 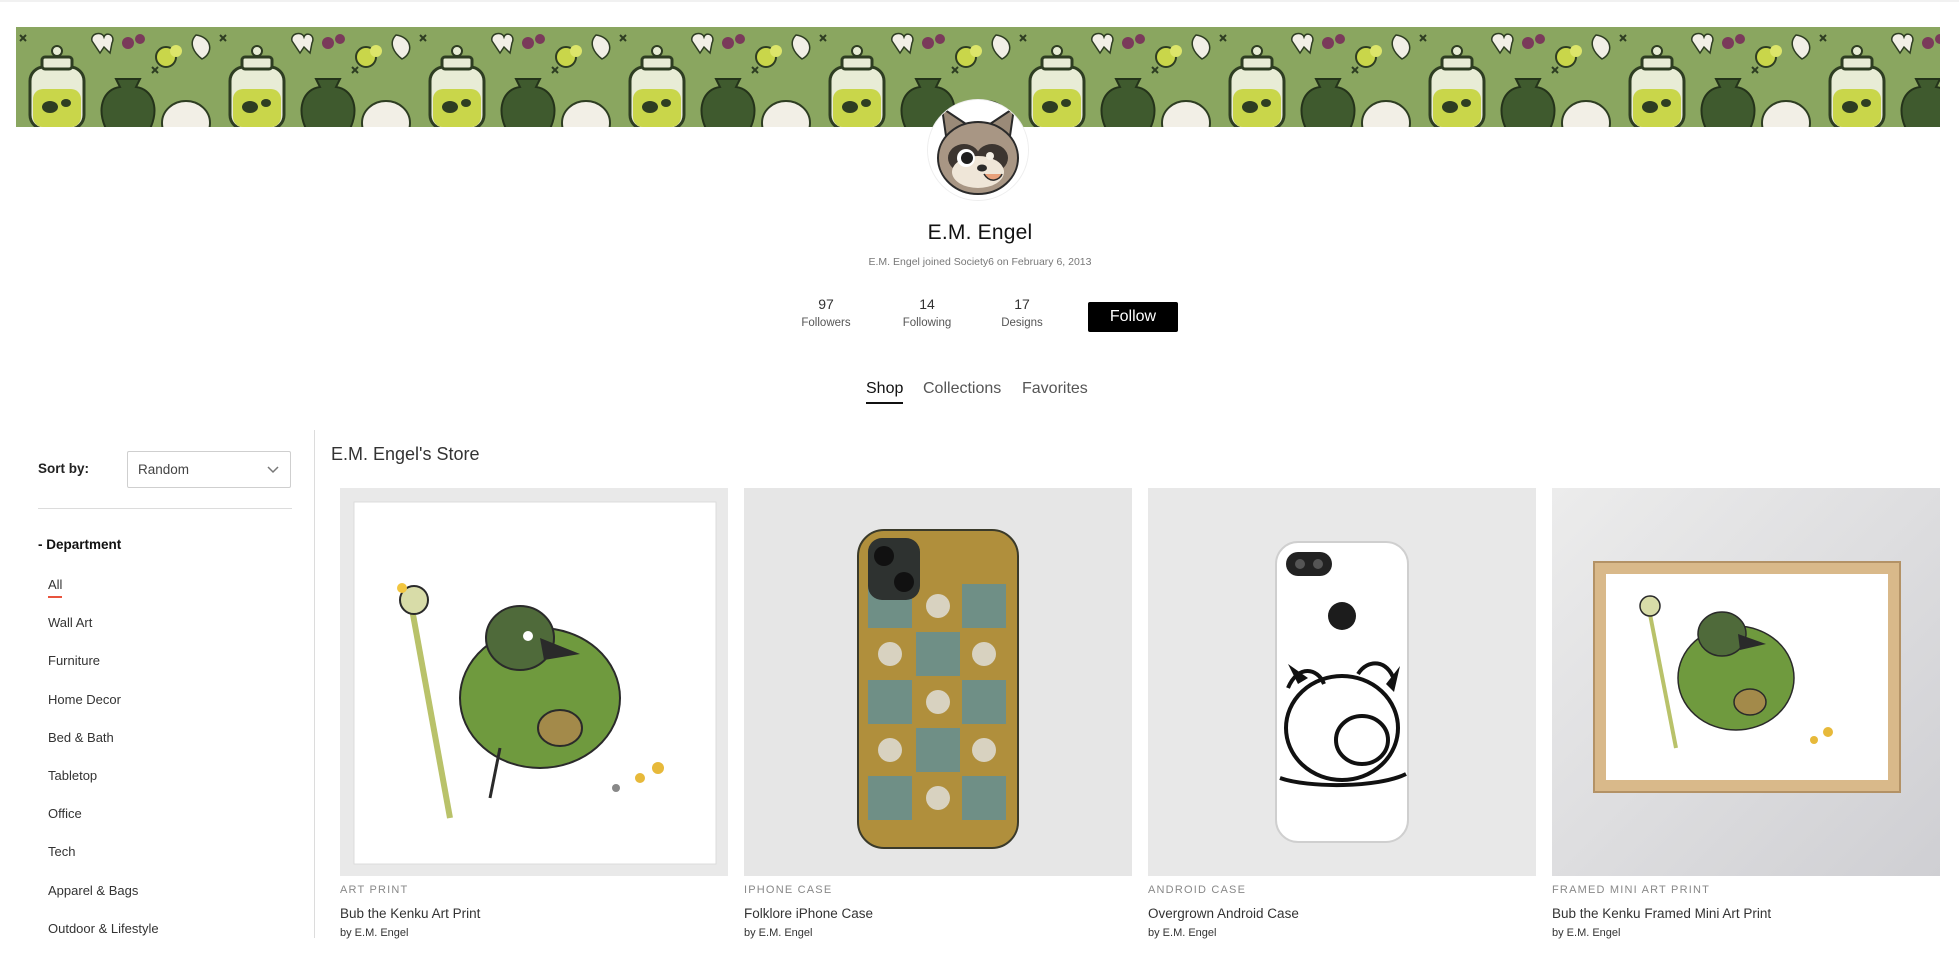 What do you see at coordinates (62, 852) in the screenshot?
I see `department-item-label: Tech` at bounding box center [62, 852].